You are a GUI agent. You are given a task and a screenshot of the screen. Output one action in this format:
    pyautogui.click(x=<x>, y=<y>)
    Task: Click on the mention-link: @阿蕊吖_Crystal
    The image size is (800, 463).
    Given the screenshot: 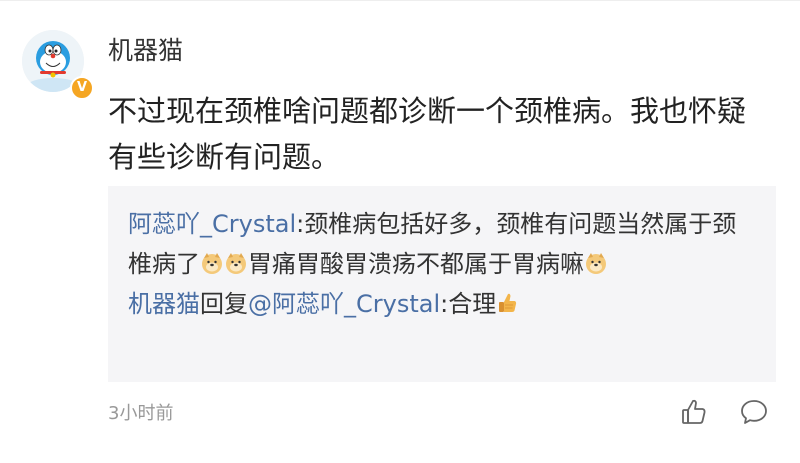 What is the action you would take?
    pyautogui.click(x=344, y=304)
    